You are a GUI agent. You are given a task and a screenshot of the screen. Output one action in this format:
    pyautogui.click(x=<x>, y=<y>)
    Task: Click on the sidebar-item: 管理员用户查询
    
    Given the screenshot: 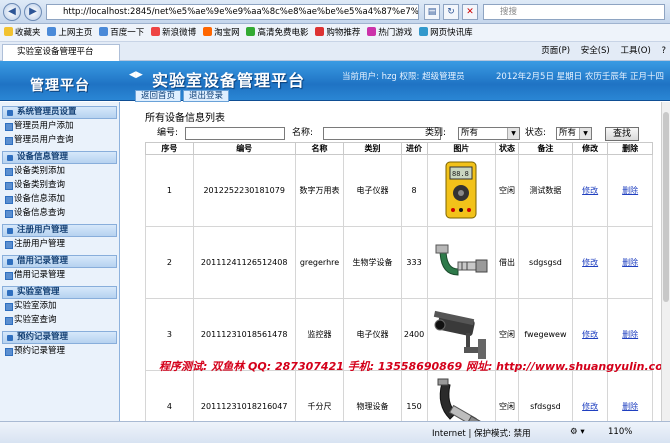 What is the action you would take?
    pyautogui.click(x=59, y=140)
    